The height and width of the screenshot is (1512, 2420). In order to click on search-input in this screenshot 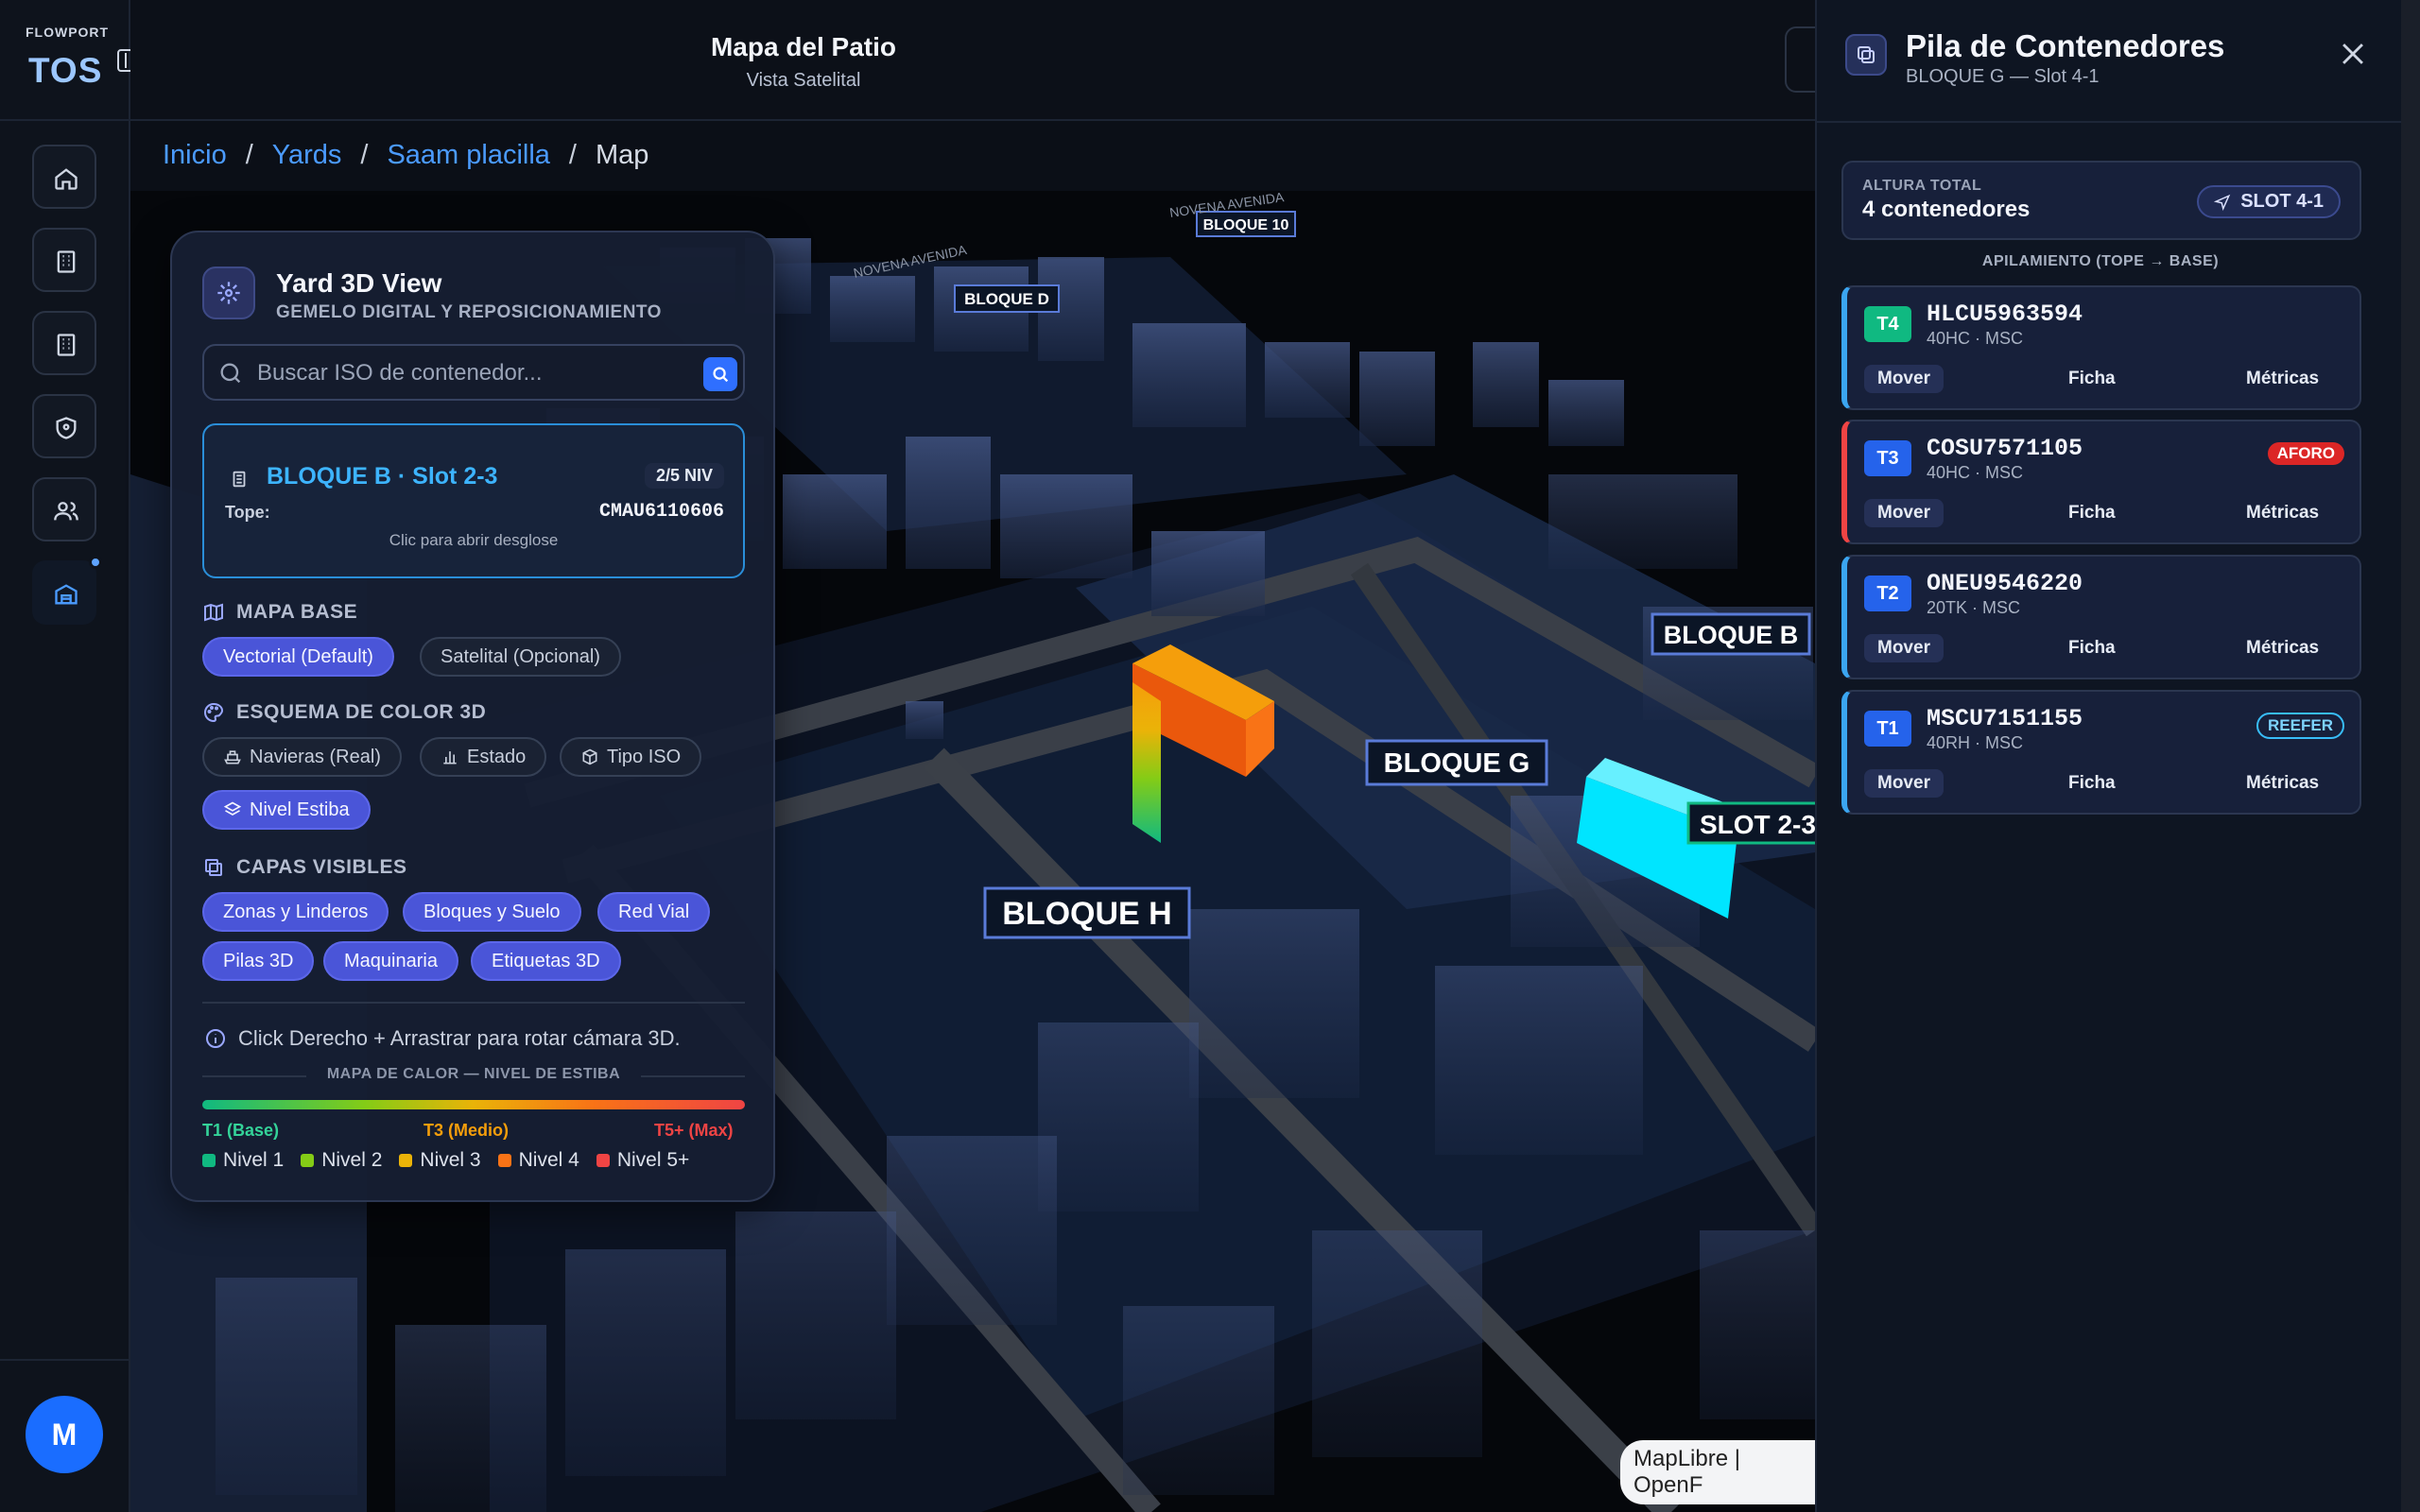, I will do `click(474, 373)`.